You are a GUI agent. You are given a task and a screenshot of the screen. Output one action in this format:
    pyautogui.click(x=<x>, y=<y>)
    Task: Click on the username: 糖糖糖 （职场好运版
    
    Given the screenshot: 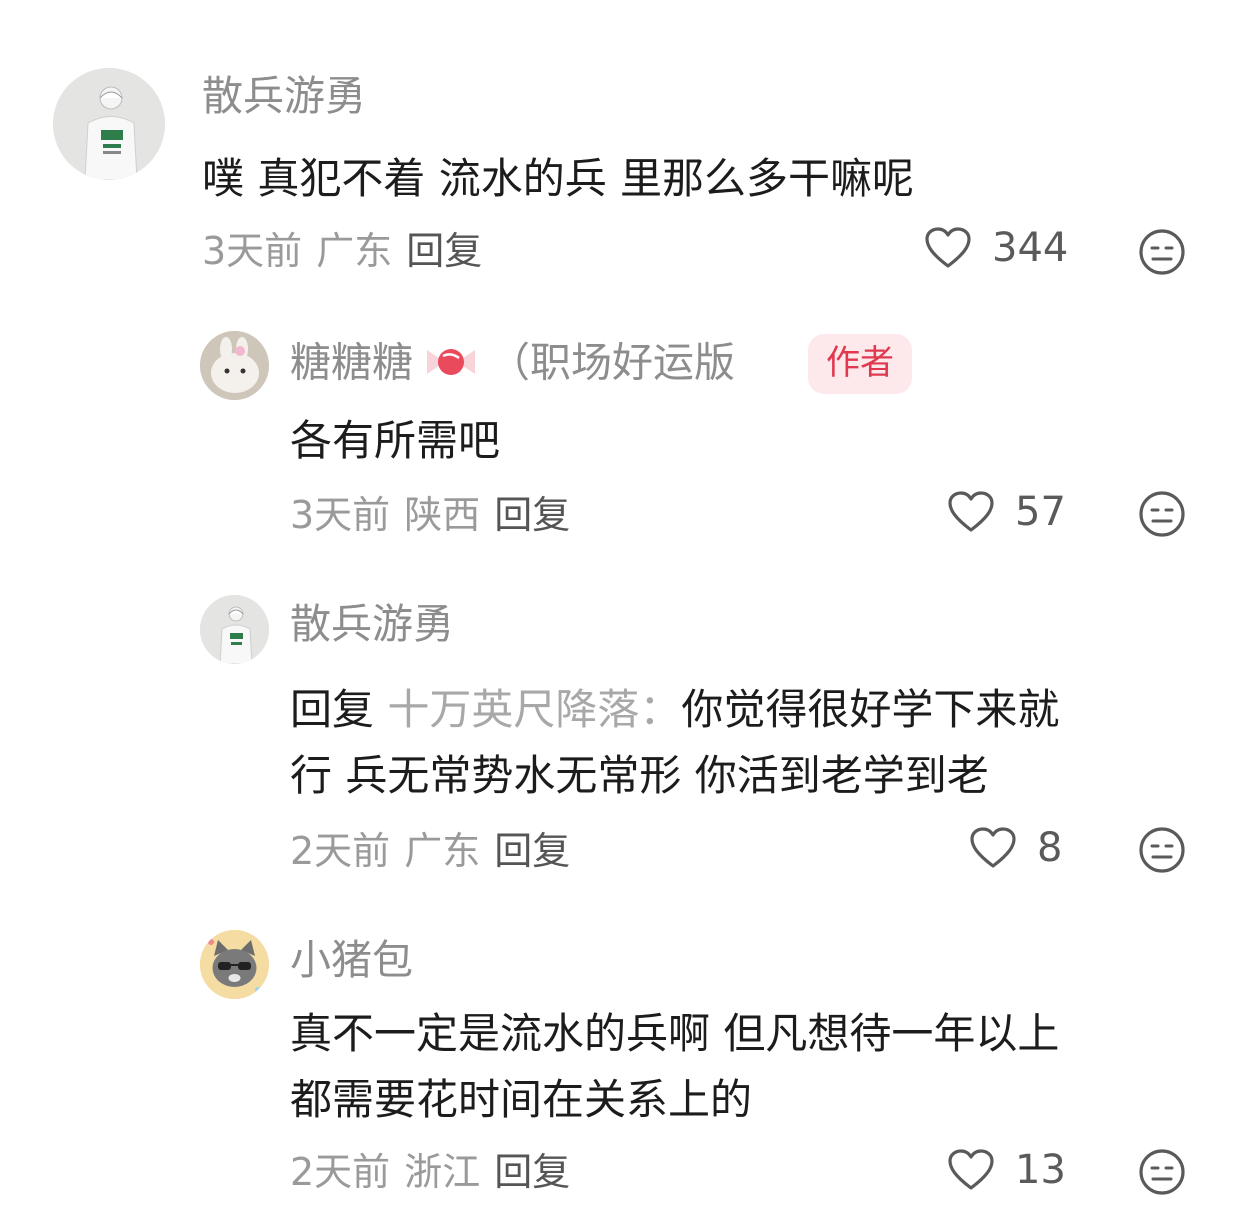 What is the action you would take?
    pyautogui.click(x=512, y=365)
    